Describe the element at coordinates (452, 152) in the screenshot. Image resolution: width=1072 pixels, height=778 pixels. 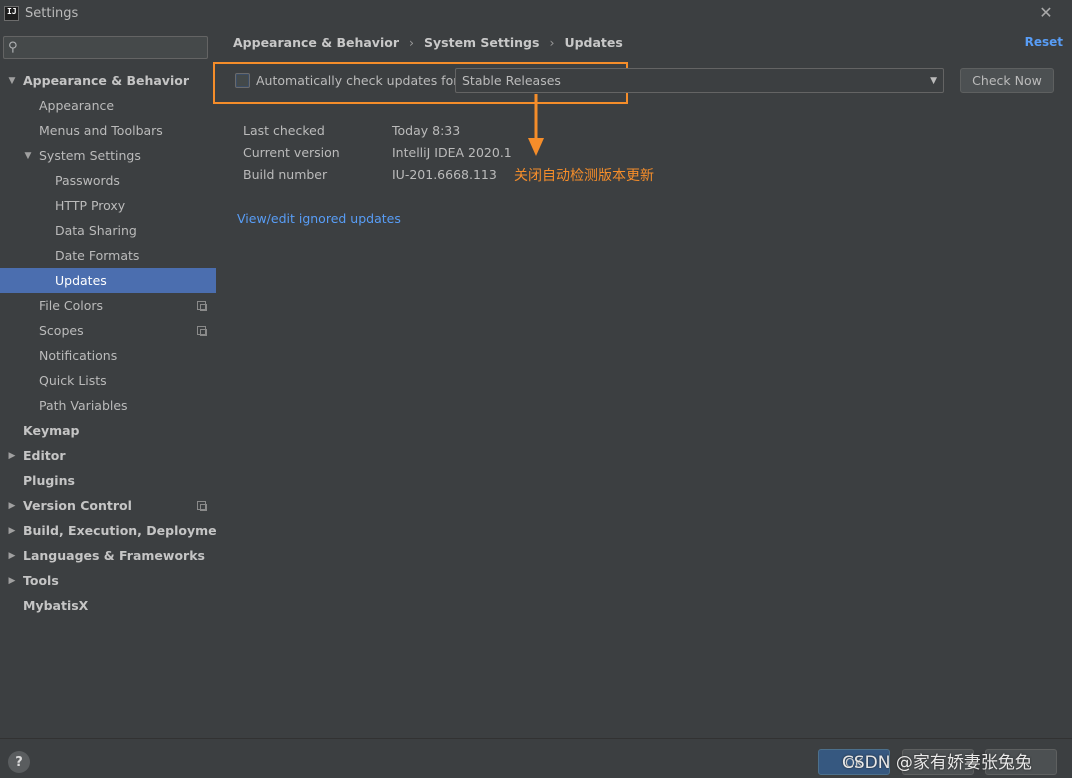
I see `current-version-value: IntelliJ IDEA 2020.1` at that location.